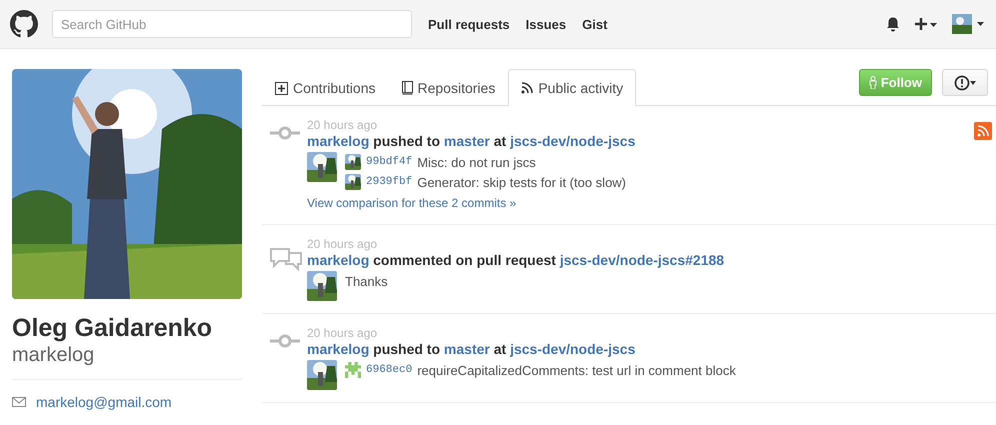 This screenshot has width=996, height=425. I want to click on commit-message: Generator: skip tests for it (too slow), so click(521, 182).